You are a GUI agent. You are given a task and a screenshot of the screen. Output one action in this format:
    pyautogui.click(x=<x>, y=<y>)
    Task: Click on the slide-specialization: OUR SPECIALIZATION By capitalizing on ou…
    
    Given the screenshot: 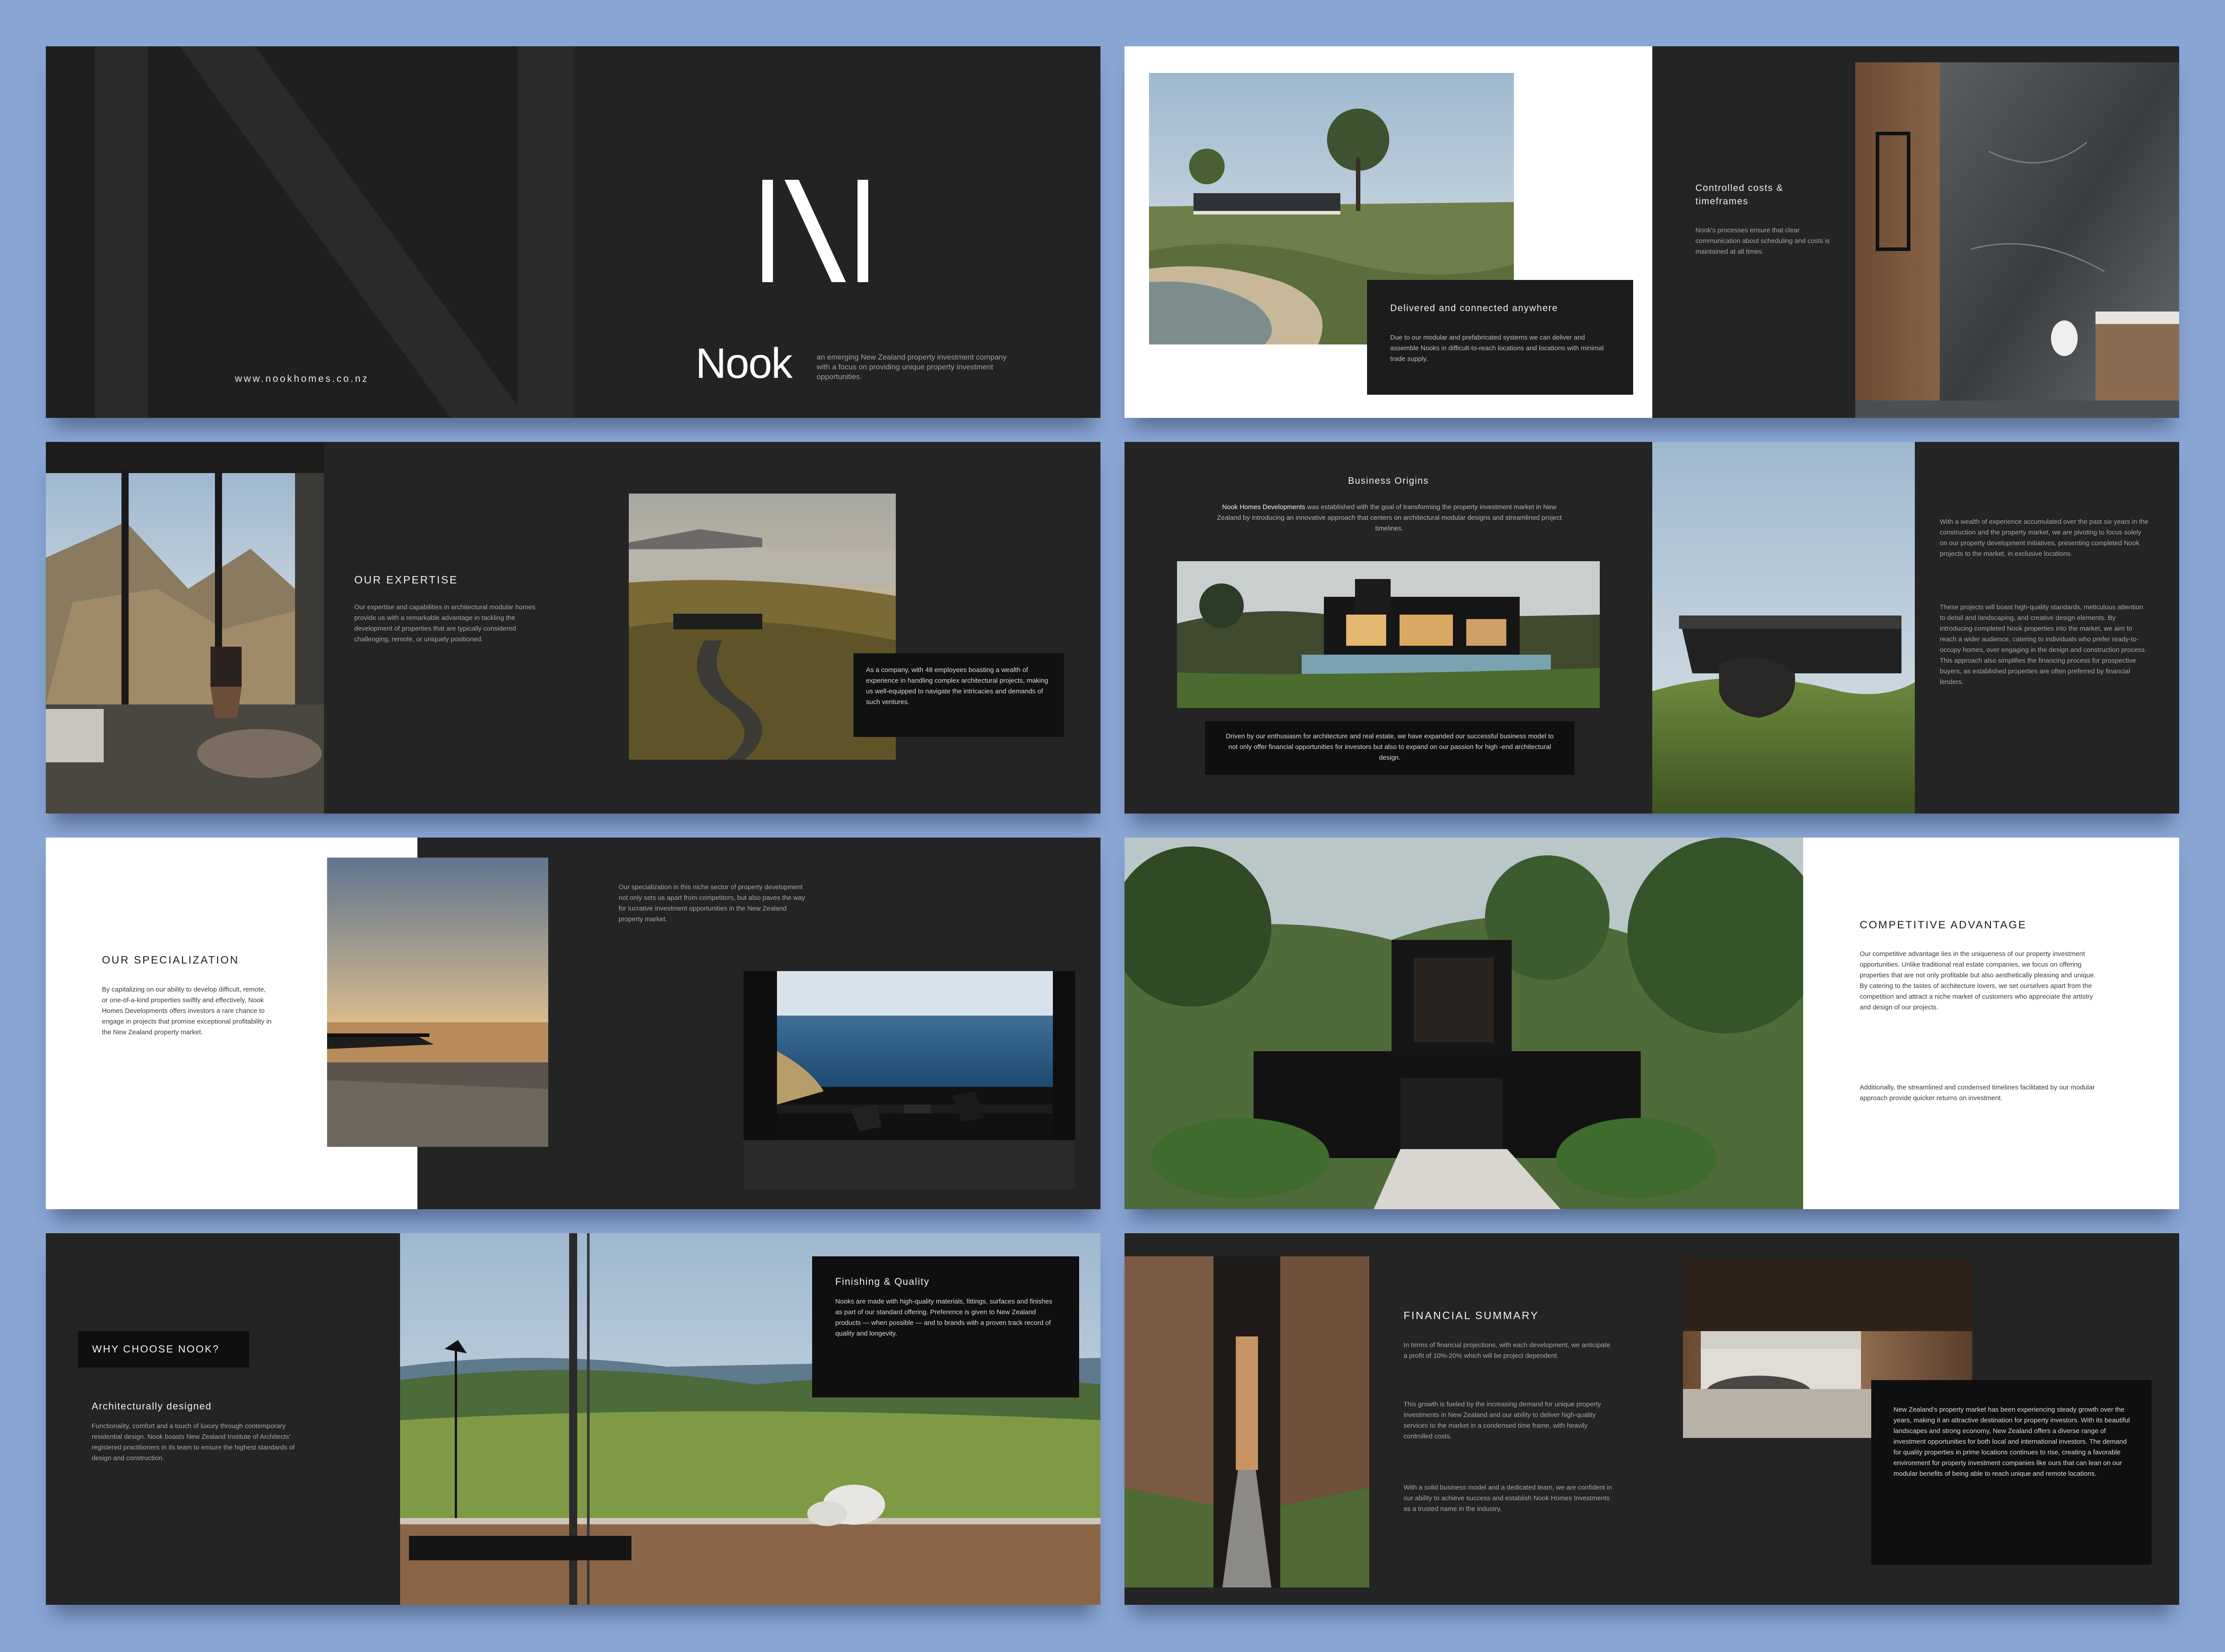 What is the action you would take?
    pyautogui.click(x=573, y=1023)
    